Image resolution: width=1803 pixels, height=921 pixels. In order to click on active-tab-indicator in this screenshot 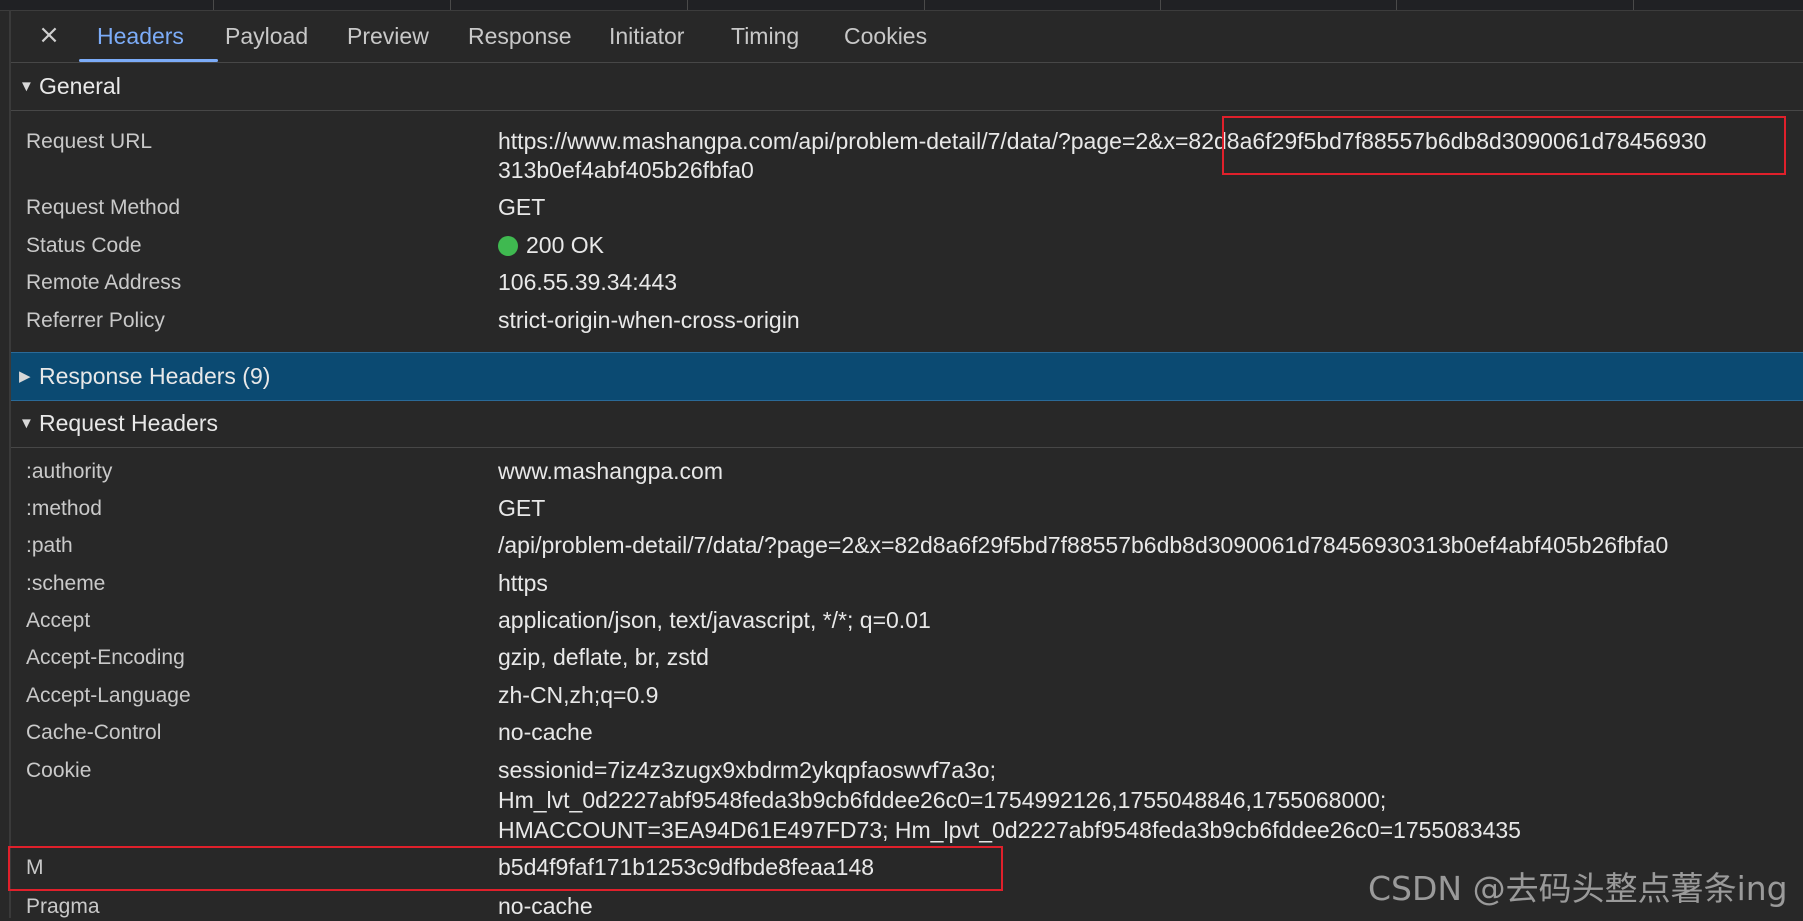, I will do `click(148, 60)`.